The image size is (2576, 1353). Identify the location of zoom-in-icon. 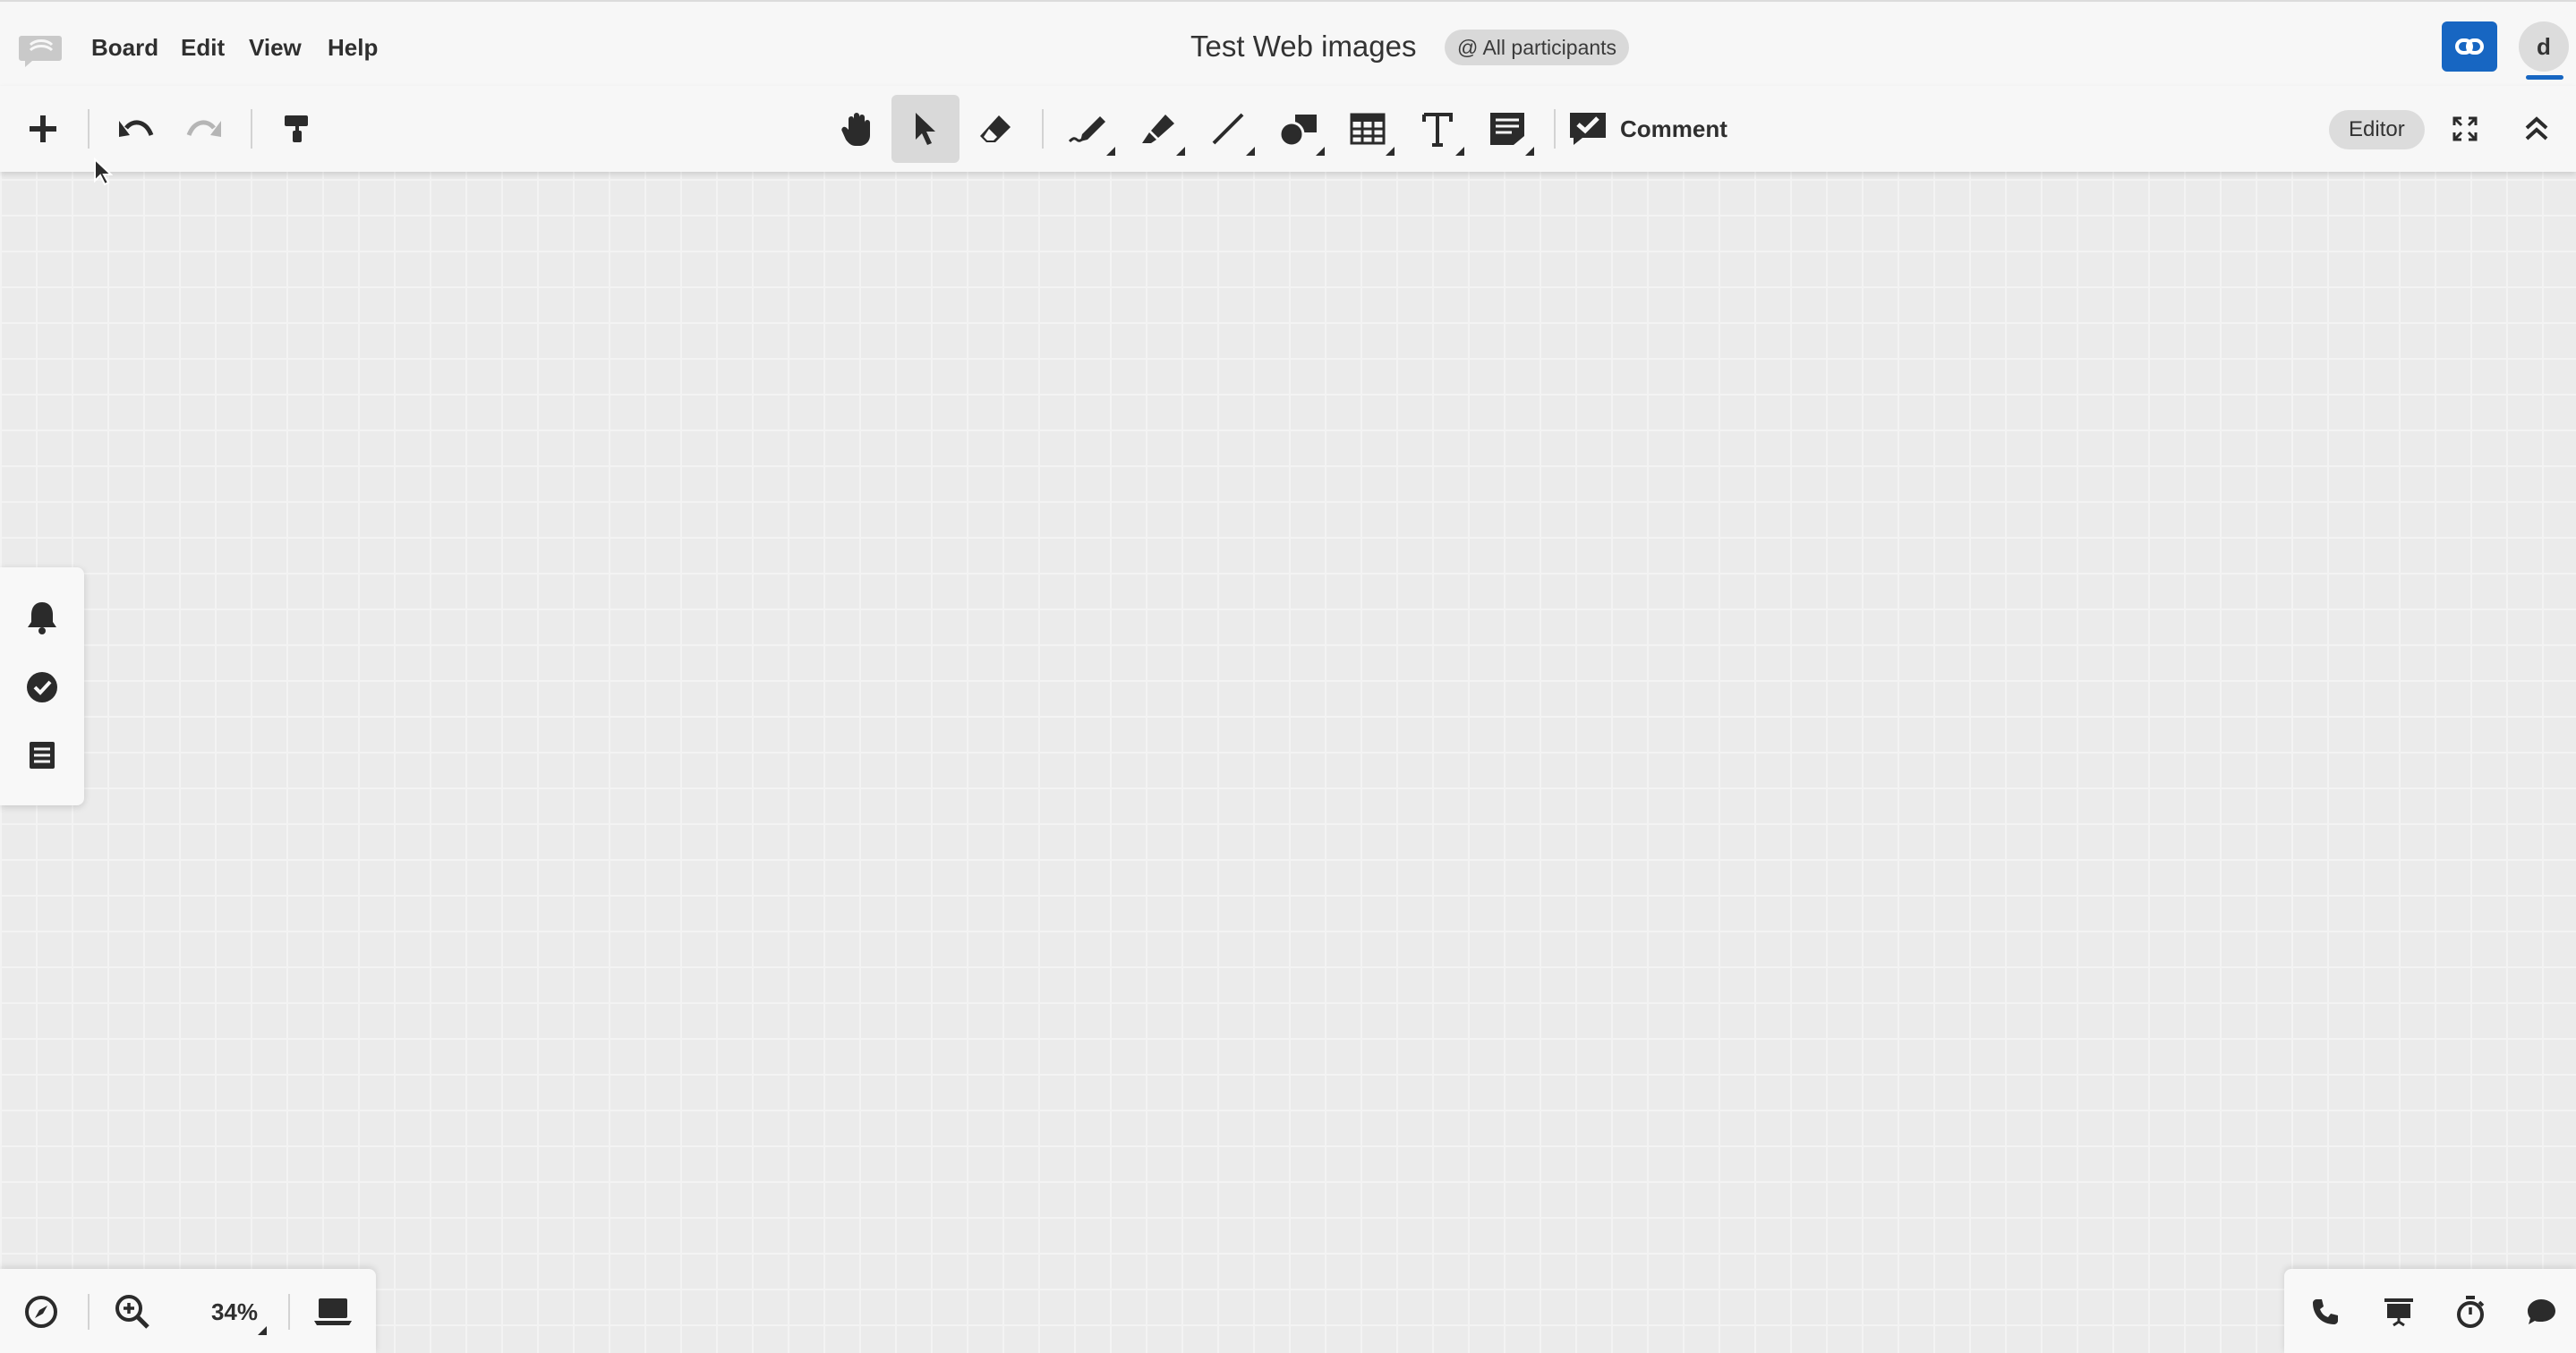
(132, 1312).